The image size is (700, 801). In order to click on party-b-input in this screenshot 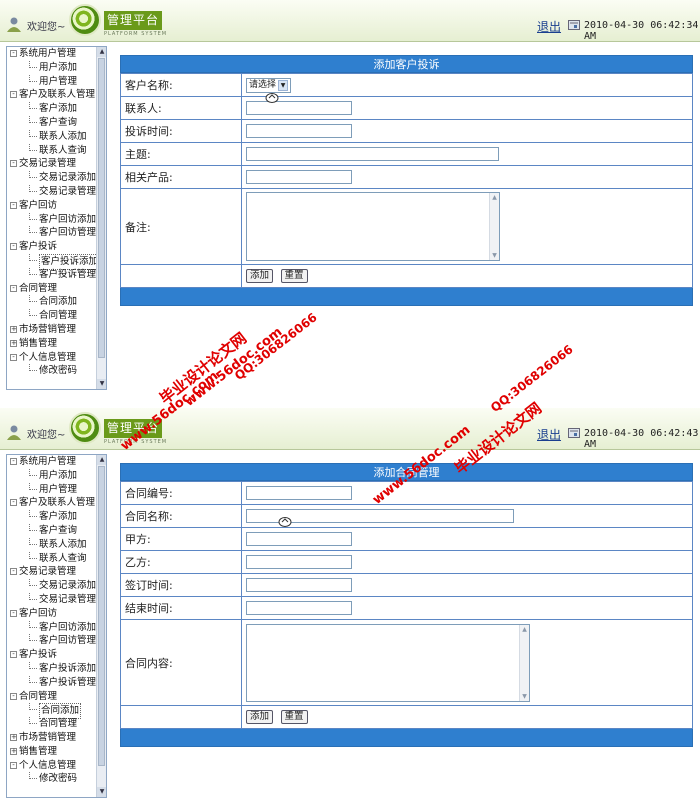, I will do `click(299, 562)`.